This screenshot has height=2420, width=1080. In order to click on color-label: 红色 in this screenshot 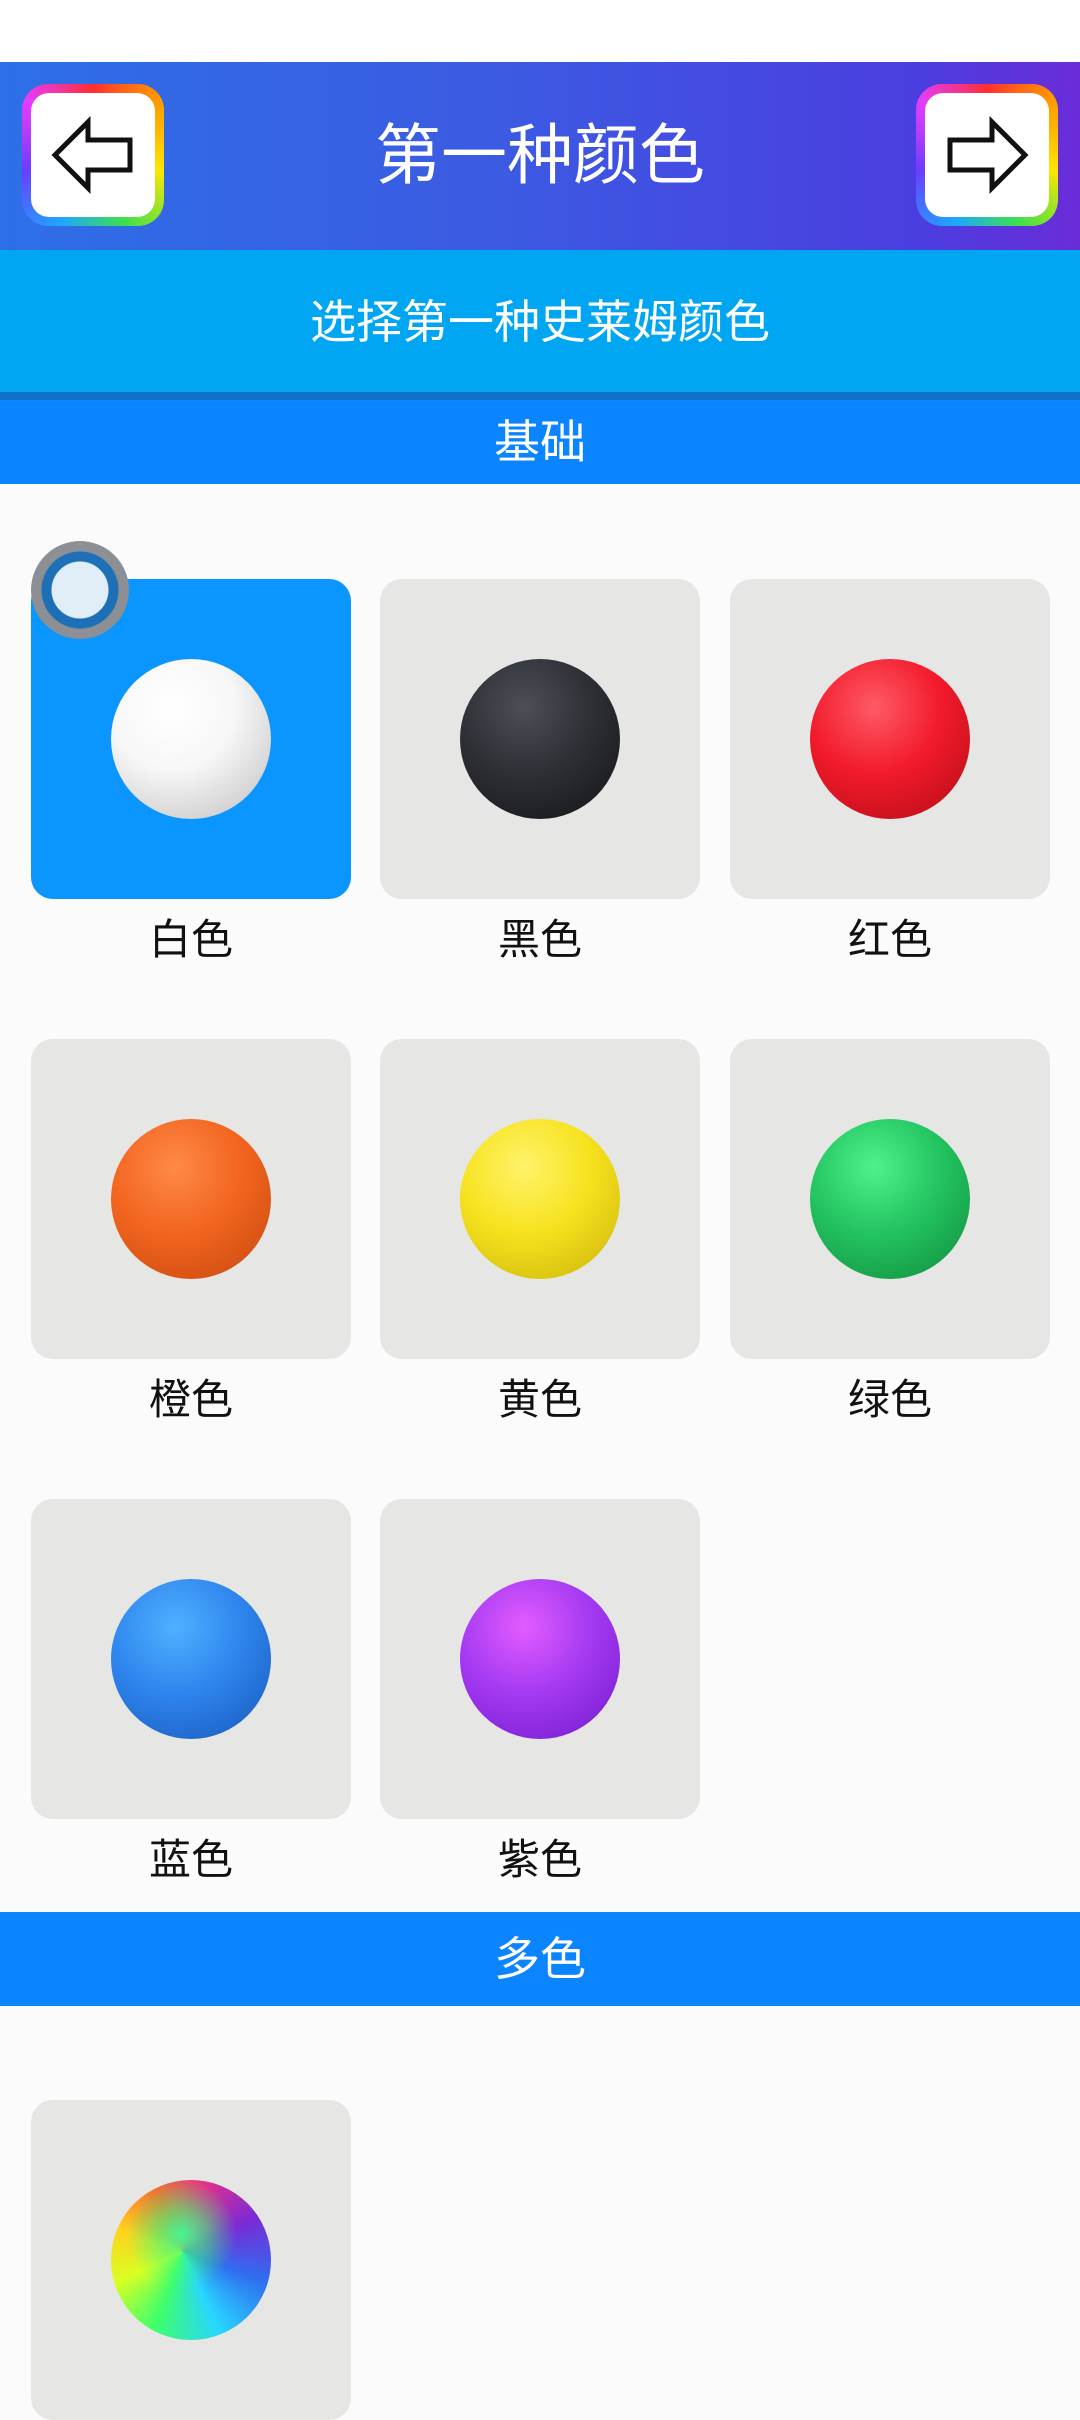, I will do `click(889, 939)`.